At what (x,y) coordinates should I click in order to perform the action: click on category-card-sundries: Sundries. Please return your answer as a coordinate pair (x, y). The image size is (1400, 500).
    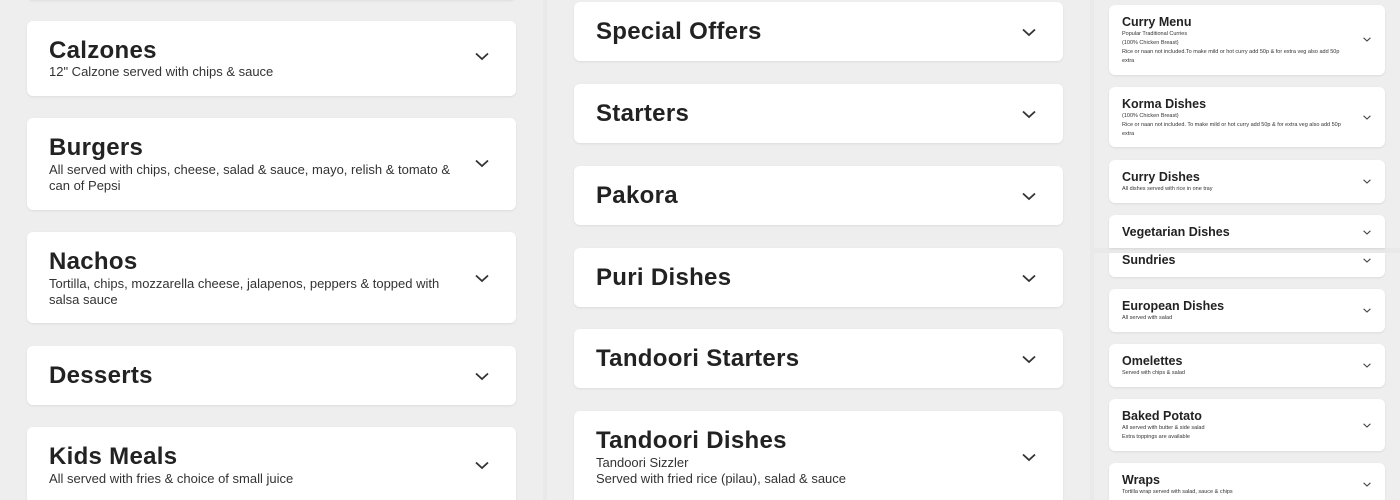
    Looking at the image, I should click on (1247, 265).